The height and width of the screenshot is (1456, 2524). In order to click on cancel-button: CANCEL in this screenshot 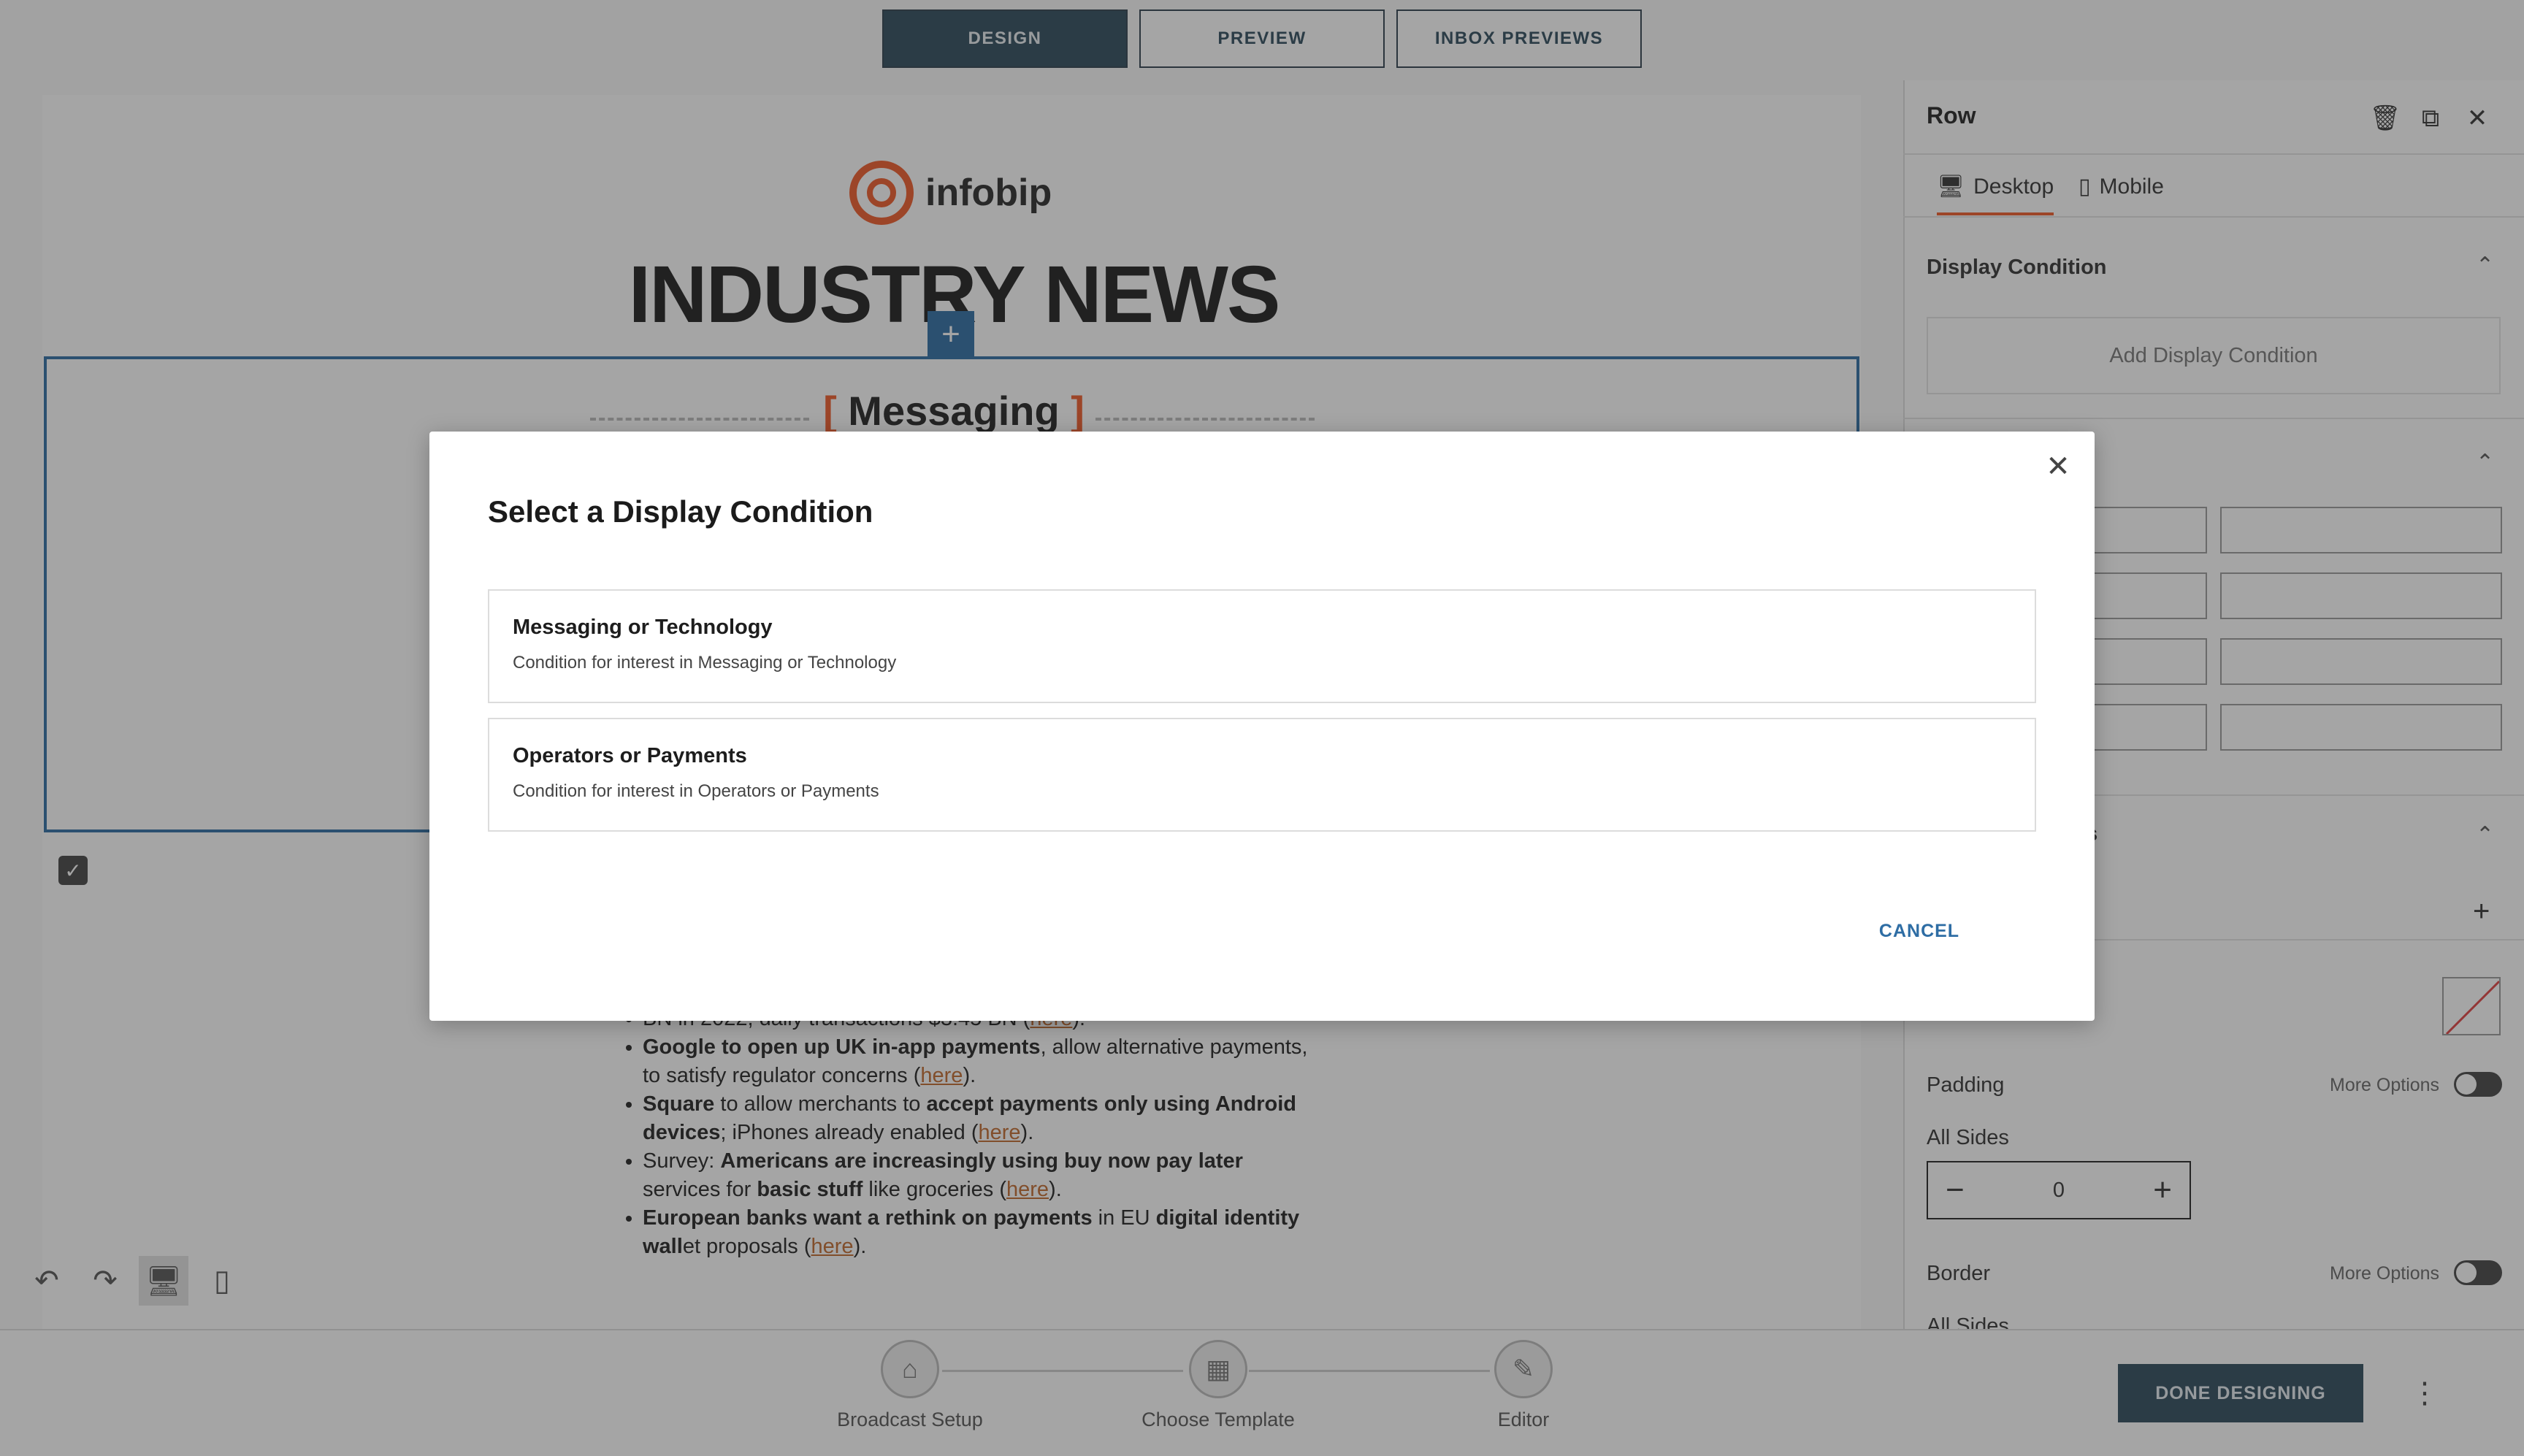, I will do `click(1919, 931)`.